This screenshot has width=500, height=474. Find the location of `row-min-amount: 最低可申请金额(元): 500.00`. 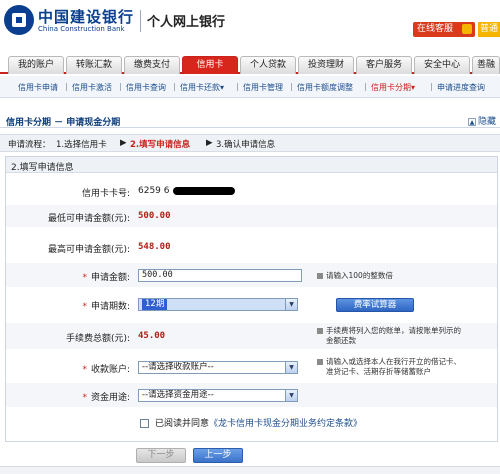

row-min-amount: 最低可申请金额(元): 500.00 is located at coordinates (251, 216).